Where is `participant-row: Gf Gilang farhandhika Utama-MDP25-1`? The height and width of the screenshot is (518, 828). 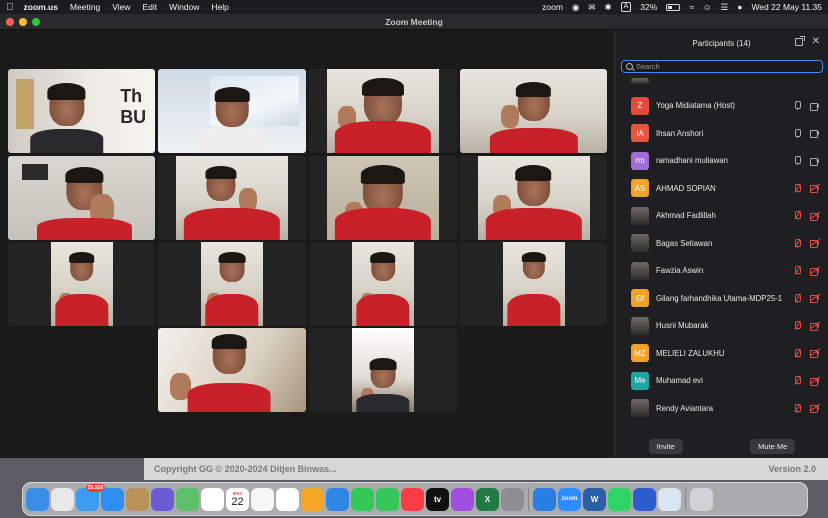 participant-row: Gf Gilang farhandhika Utama-MDP25-1 is located at coordinates (721, 299).